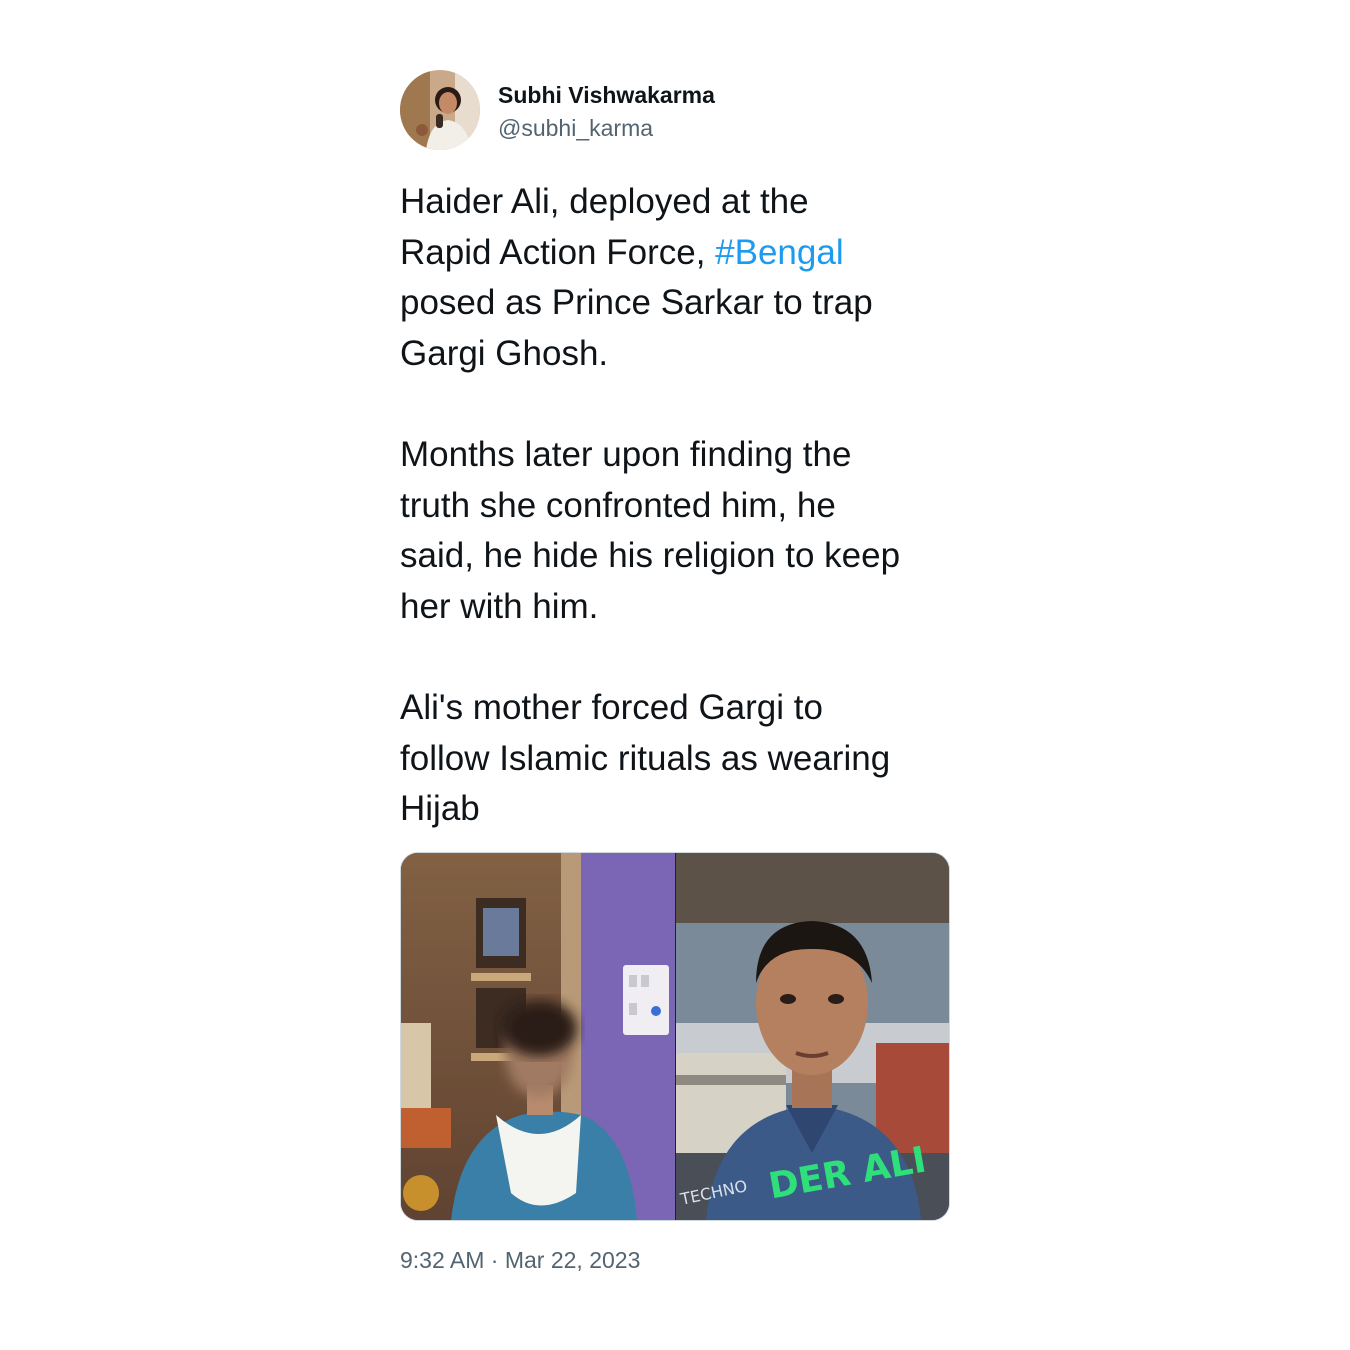 The height and width of the screenshot is (1350, 1350). I want to click on author-handle: @subhi_karma, so click(575, 128).